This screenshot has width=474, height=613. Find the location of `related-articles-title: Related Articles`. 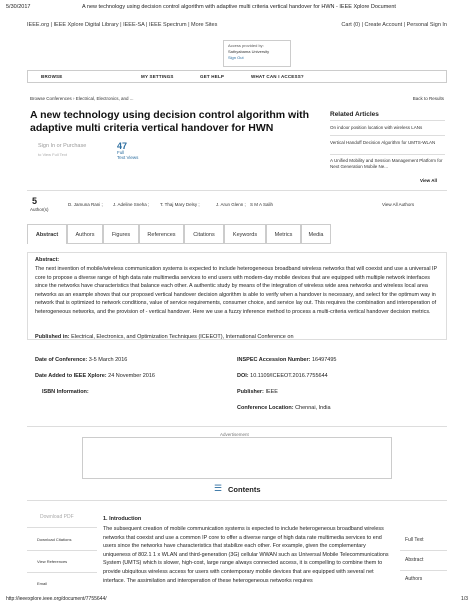

related-articles-title: Related Articles is located at coordinates (354, 114).